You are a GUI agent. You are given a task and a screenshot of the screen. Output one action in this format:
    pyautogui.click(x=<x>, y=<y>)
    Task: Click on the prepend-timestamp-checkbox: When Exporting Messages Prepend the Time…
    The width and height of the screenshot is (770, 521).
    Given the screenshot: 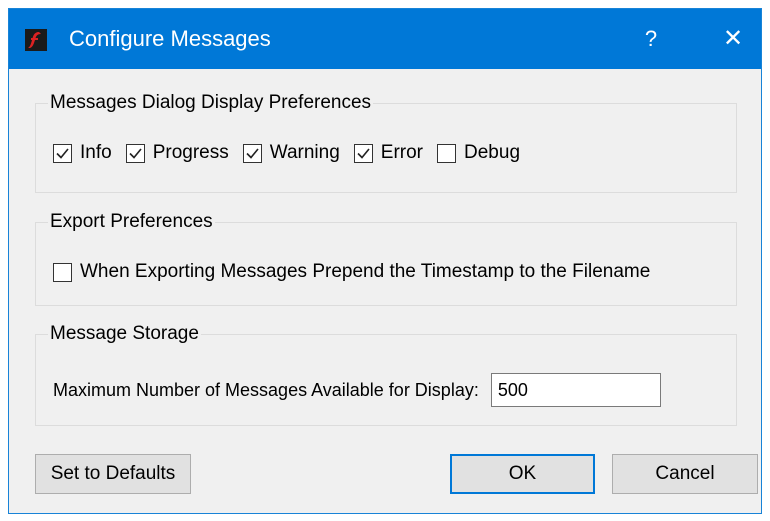 What is the action you would take?
    pyautogui.click(x=351, y=272)
    